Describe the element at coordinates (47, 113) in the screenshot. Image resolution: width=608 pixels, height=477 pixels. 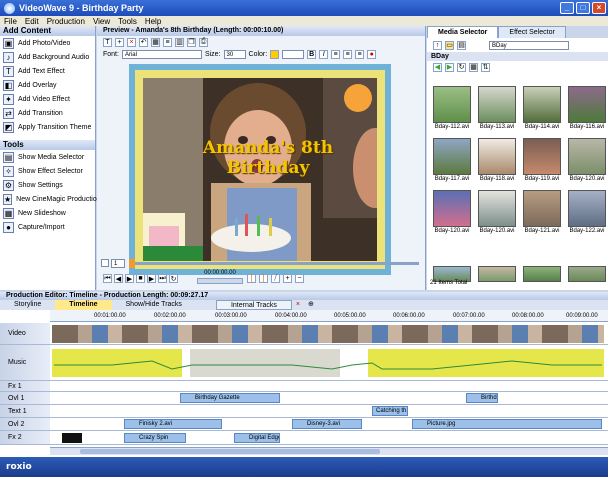
I see `add-transition: ⇄ Add Transition` at that location.